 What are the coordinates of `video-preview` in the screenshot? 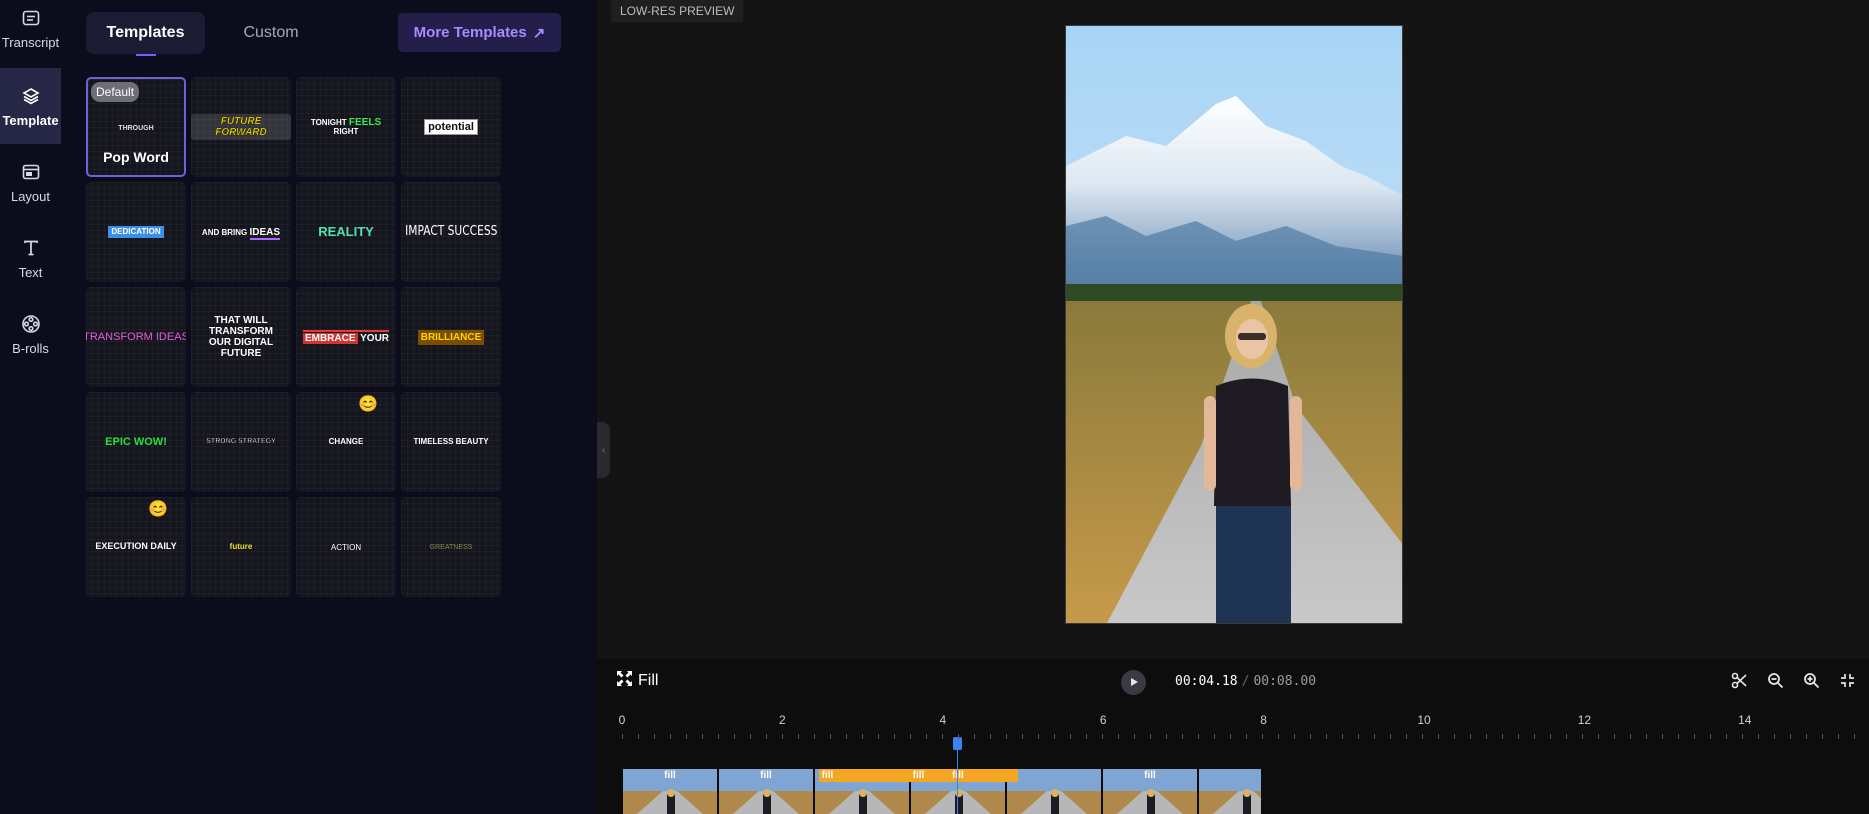 It's located at (1234, 324).